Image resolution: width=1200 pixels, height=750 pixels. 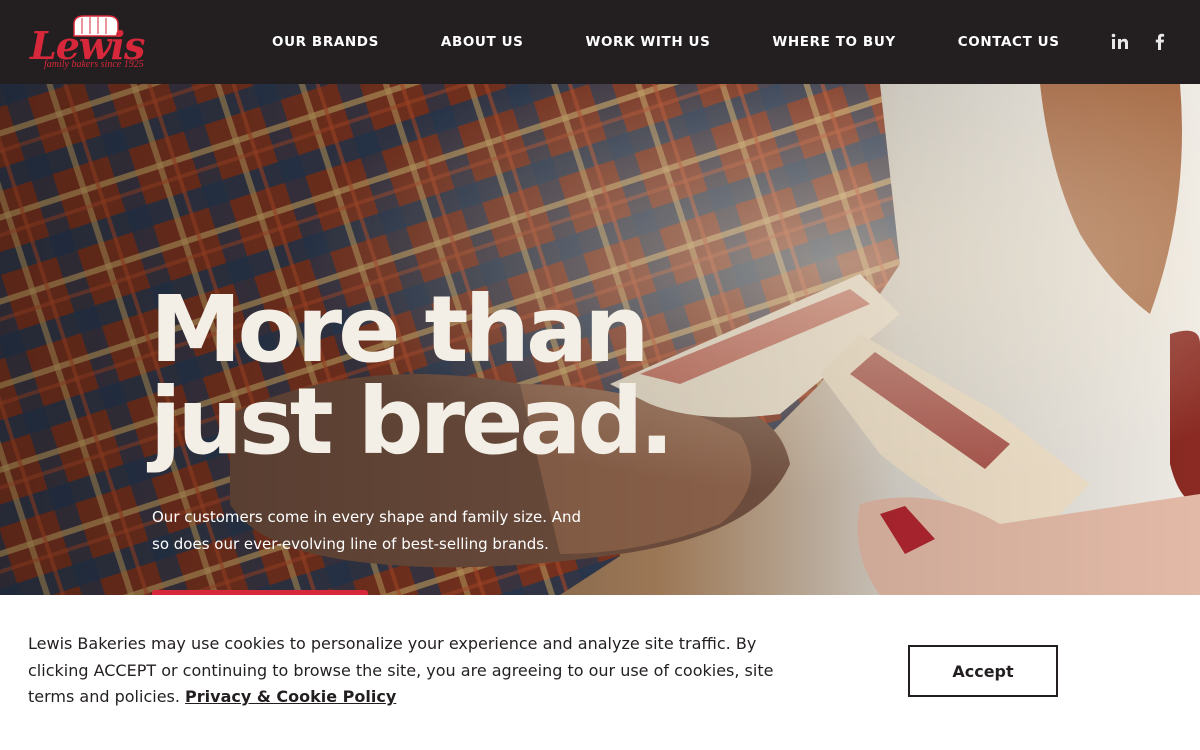 I want to click on hero-title-line-1: More than, so click(x=400, y=329).